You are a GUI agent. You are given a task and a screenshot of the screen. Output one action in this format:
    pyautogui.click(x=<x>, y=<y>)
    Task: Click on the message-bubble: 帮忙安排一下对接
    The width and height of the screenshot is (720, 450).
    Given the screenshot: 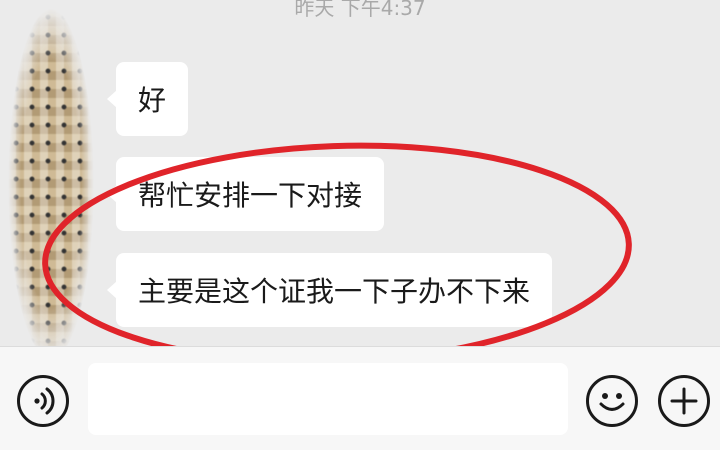 What is the action you would take?
    pyautogui.click(x=245, y=194)
    